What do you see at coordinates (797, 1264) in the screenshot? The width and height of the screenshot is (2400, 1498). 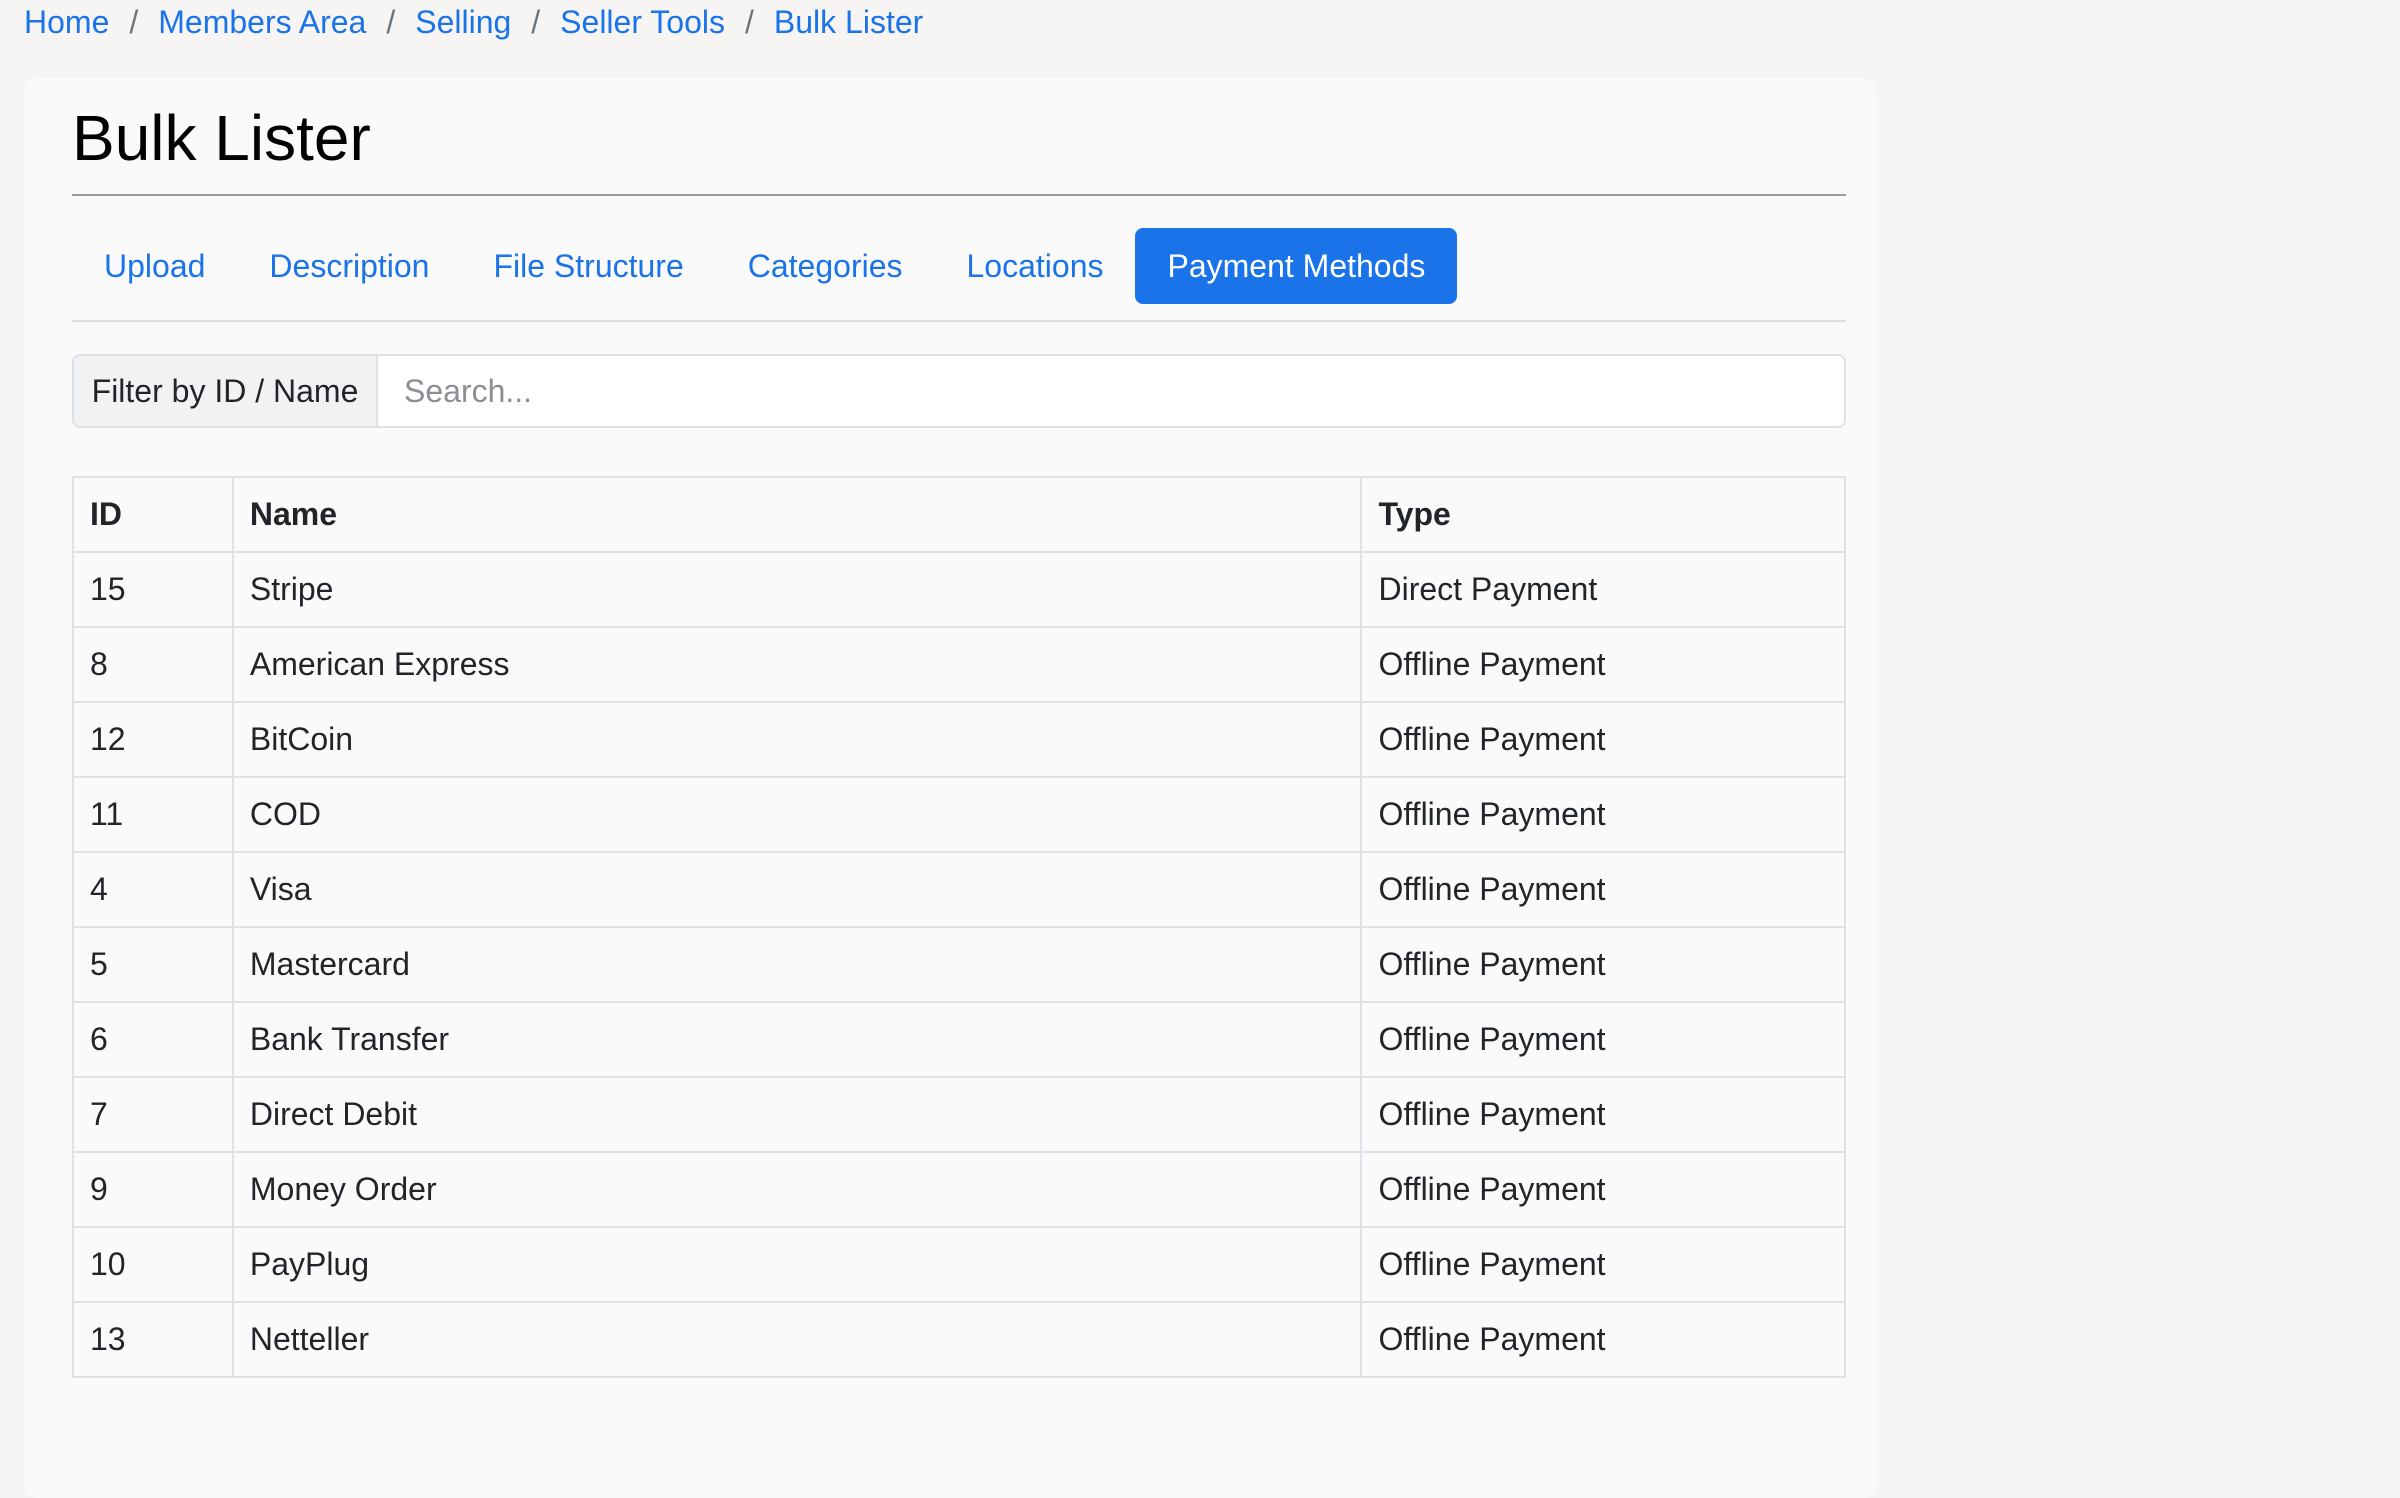 I see `cell-name: PayPlug` at bounding box center [797, 1264].